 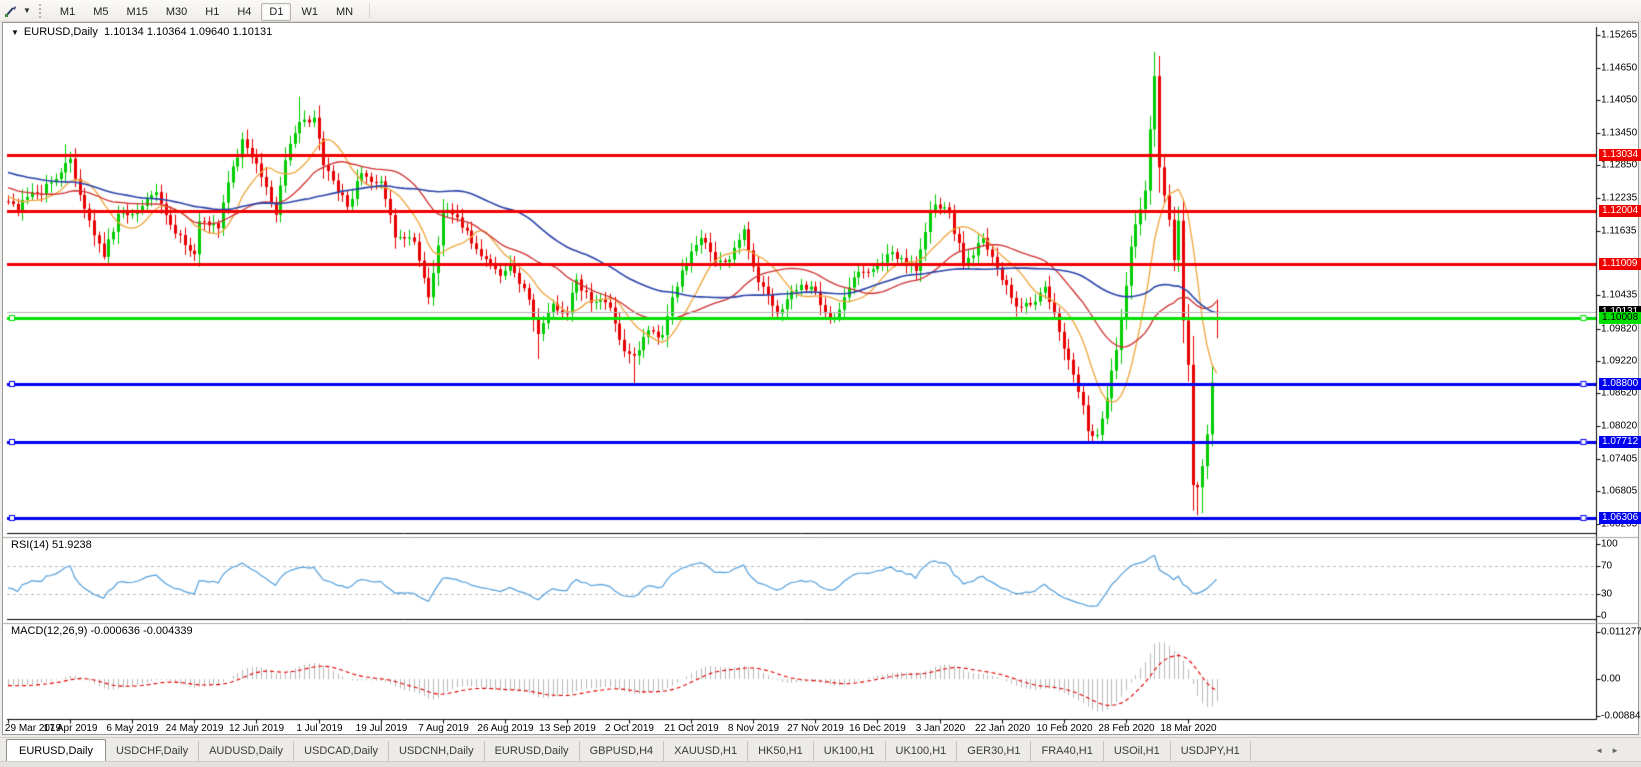 I want to click on chart-tab-FRA40-H1: FRA40,H1, so click(x=1067, y=751).